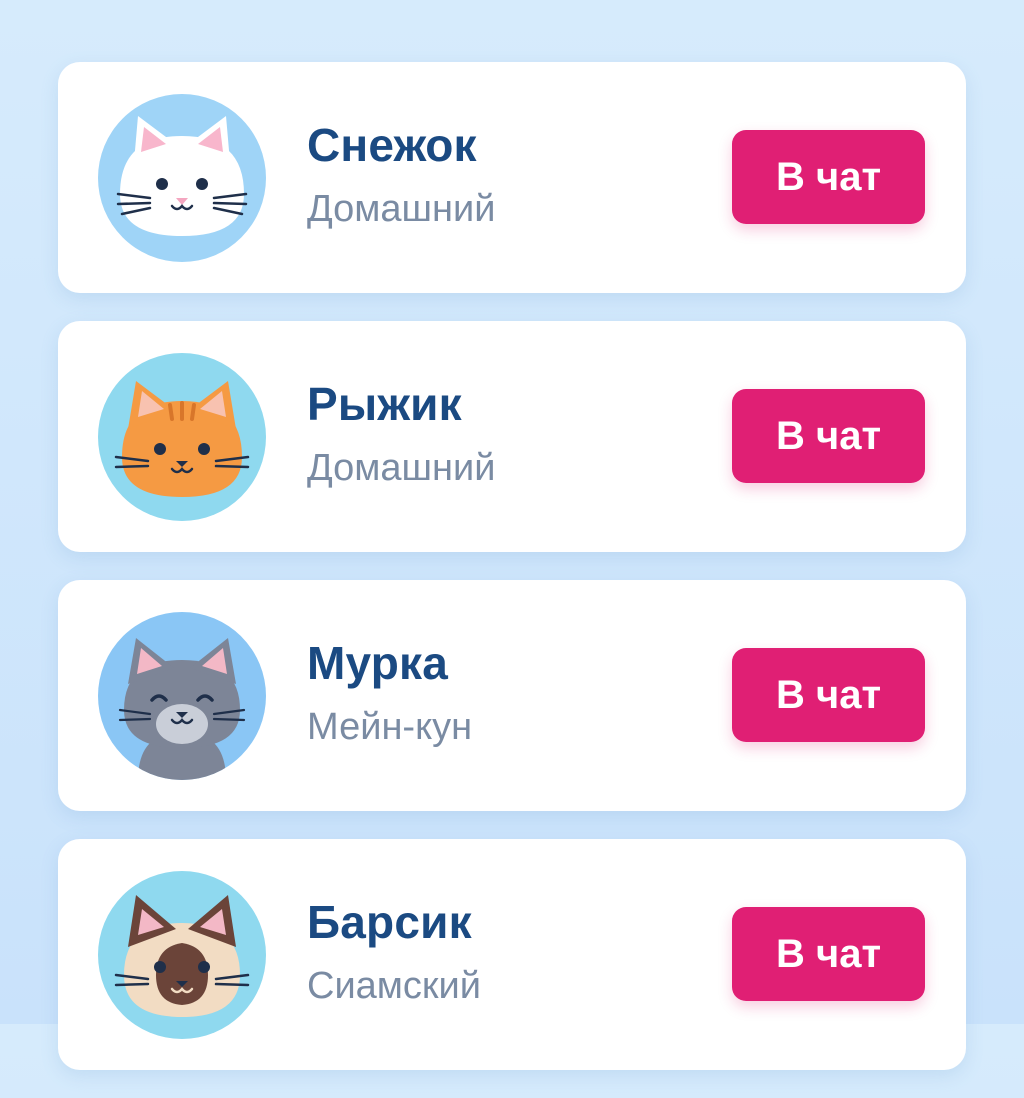 This screenshot has width=1024, height=1098. I want to click on contact-name: Мурка, so click(377, 663).